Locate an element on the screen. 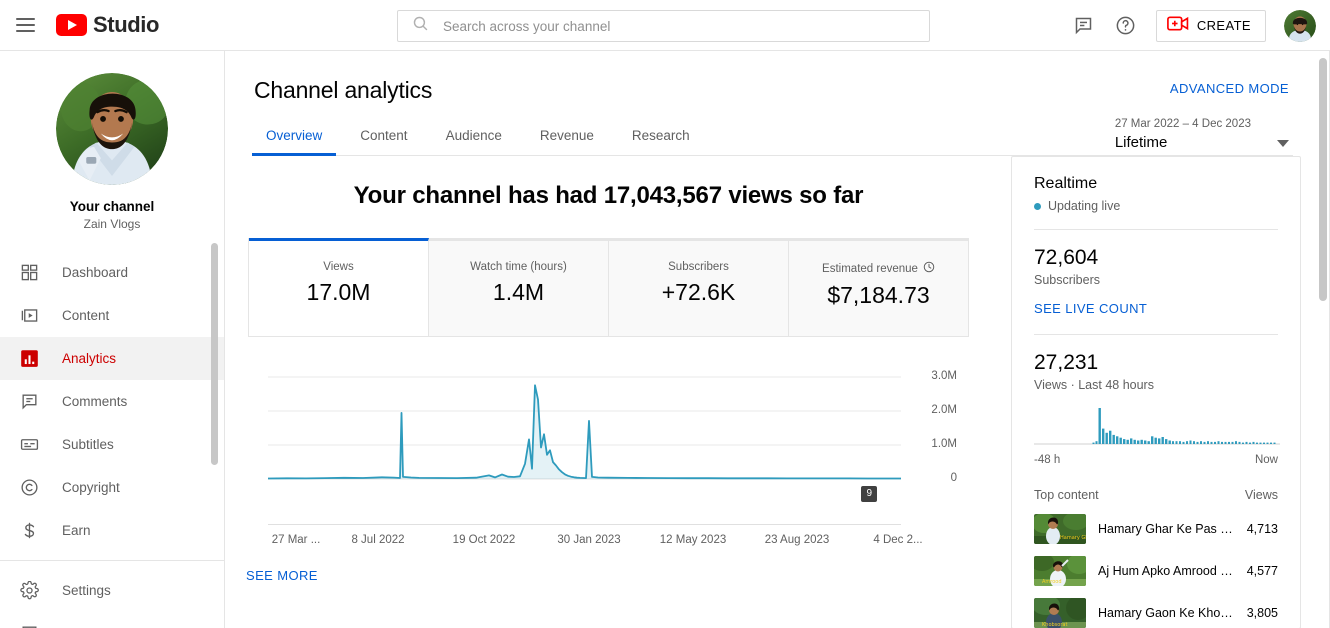 This screenshot has width=1330, height=628. video-thumbnail: Khobsorat is located at coordinates (1060, 613).